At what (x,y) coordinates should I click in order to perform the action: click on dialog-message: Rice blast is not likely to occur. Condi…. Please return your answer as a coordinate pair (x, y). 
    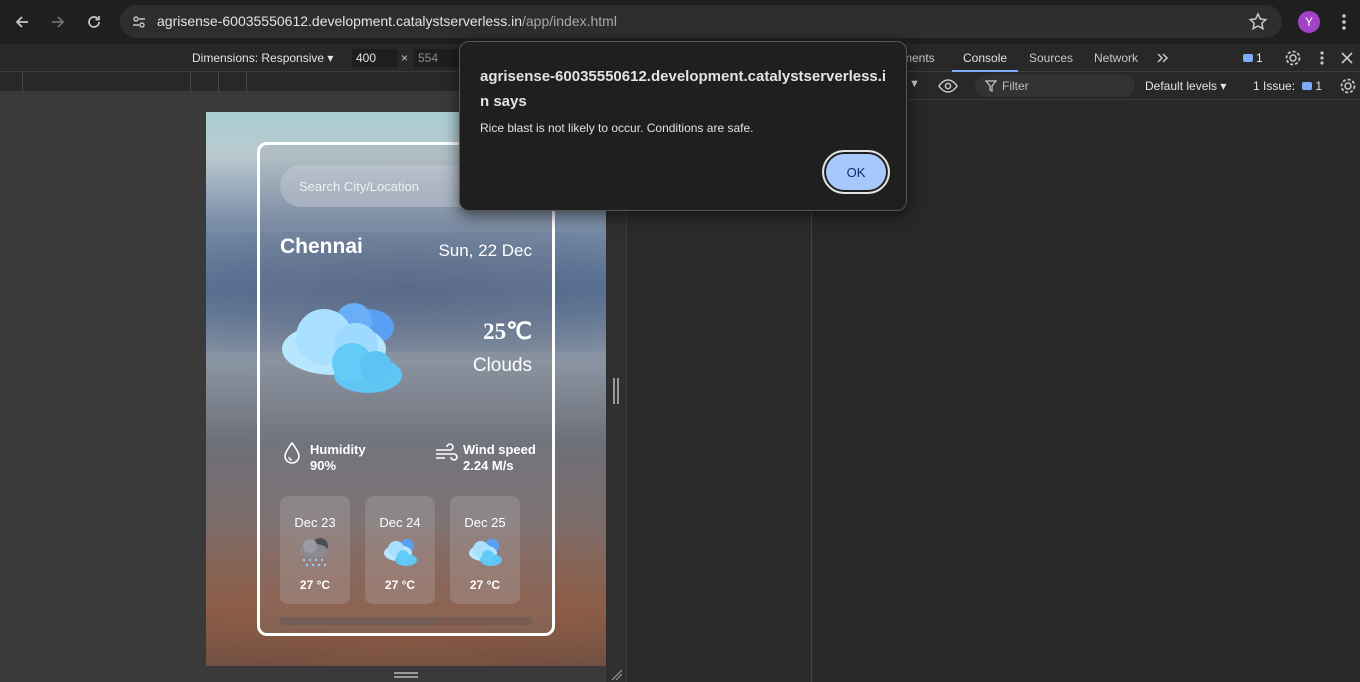
    Looking at the image, I should click on (617, 128).